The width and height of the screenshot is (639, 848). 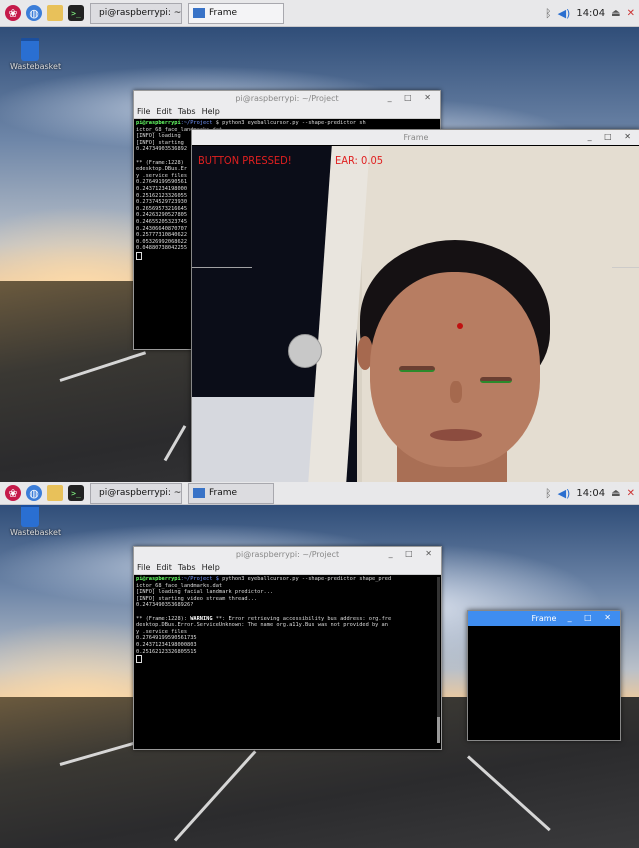 I want to click on bindi, so click(x=460, y=326).